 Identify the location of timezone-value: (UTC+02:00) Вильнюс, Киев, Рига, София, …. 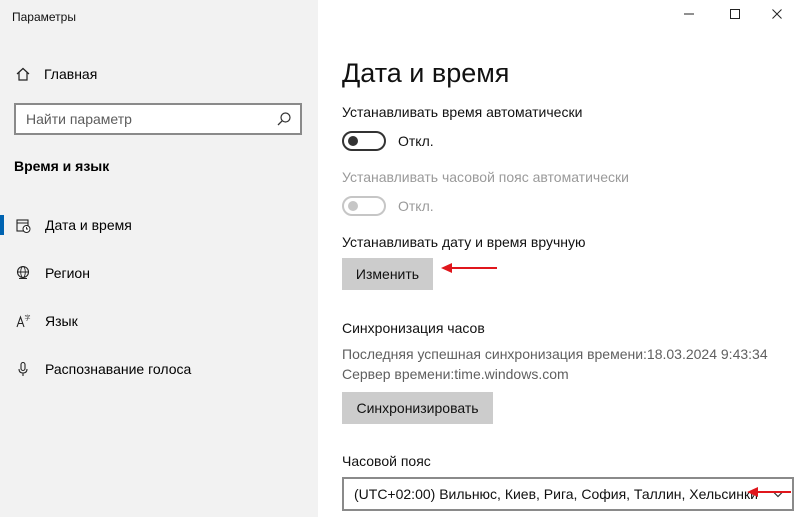
(556, 494).